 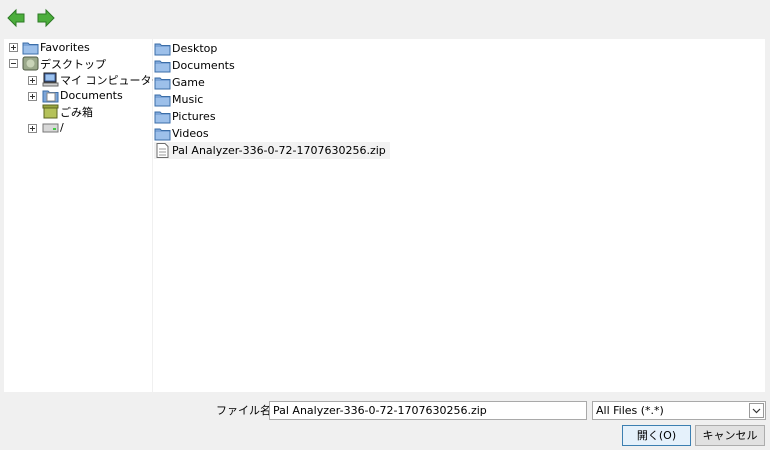 I want to click on item-label: Game, so click(x=188, y=82).